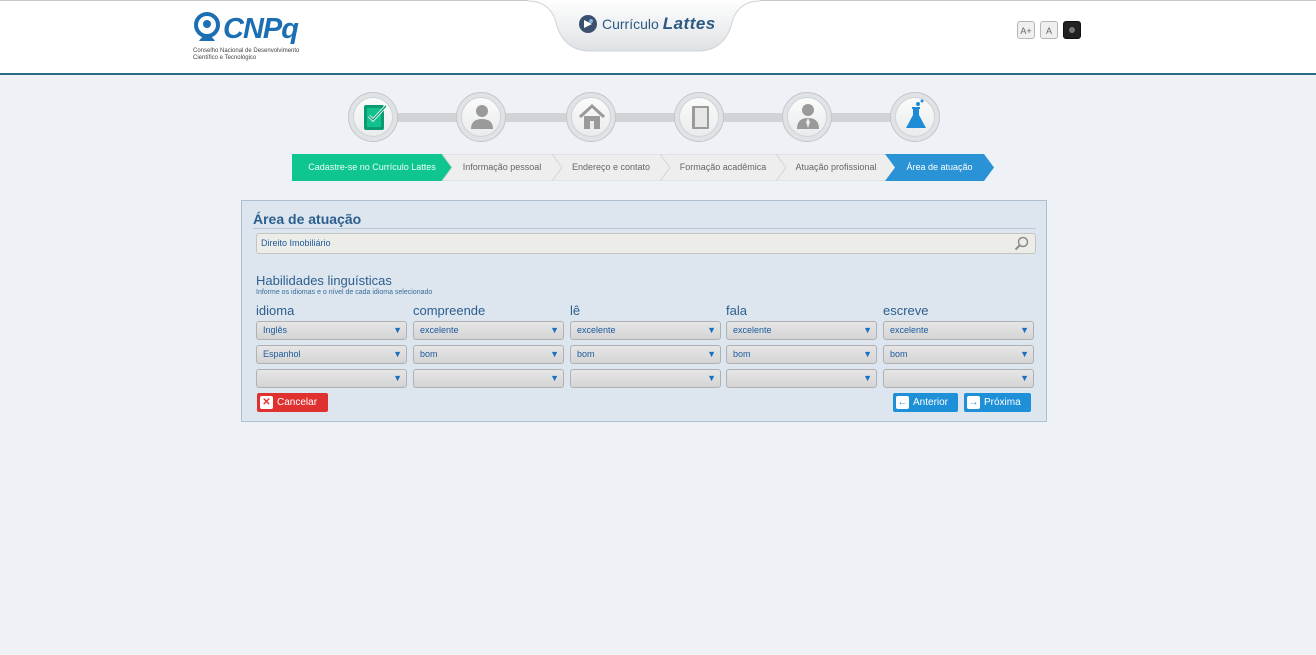 This screenshot has width=1316, height=655. Describe the element at coordinates (644, 117) in the screenshot. I see `progress-track` at that location.